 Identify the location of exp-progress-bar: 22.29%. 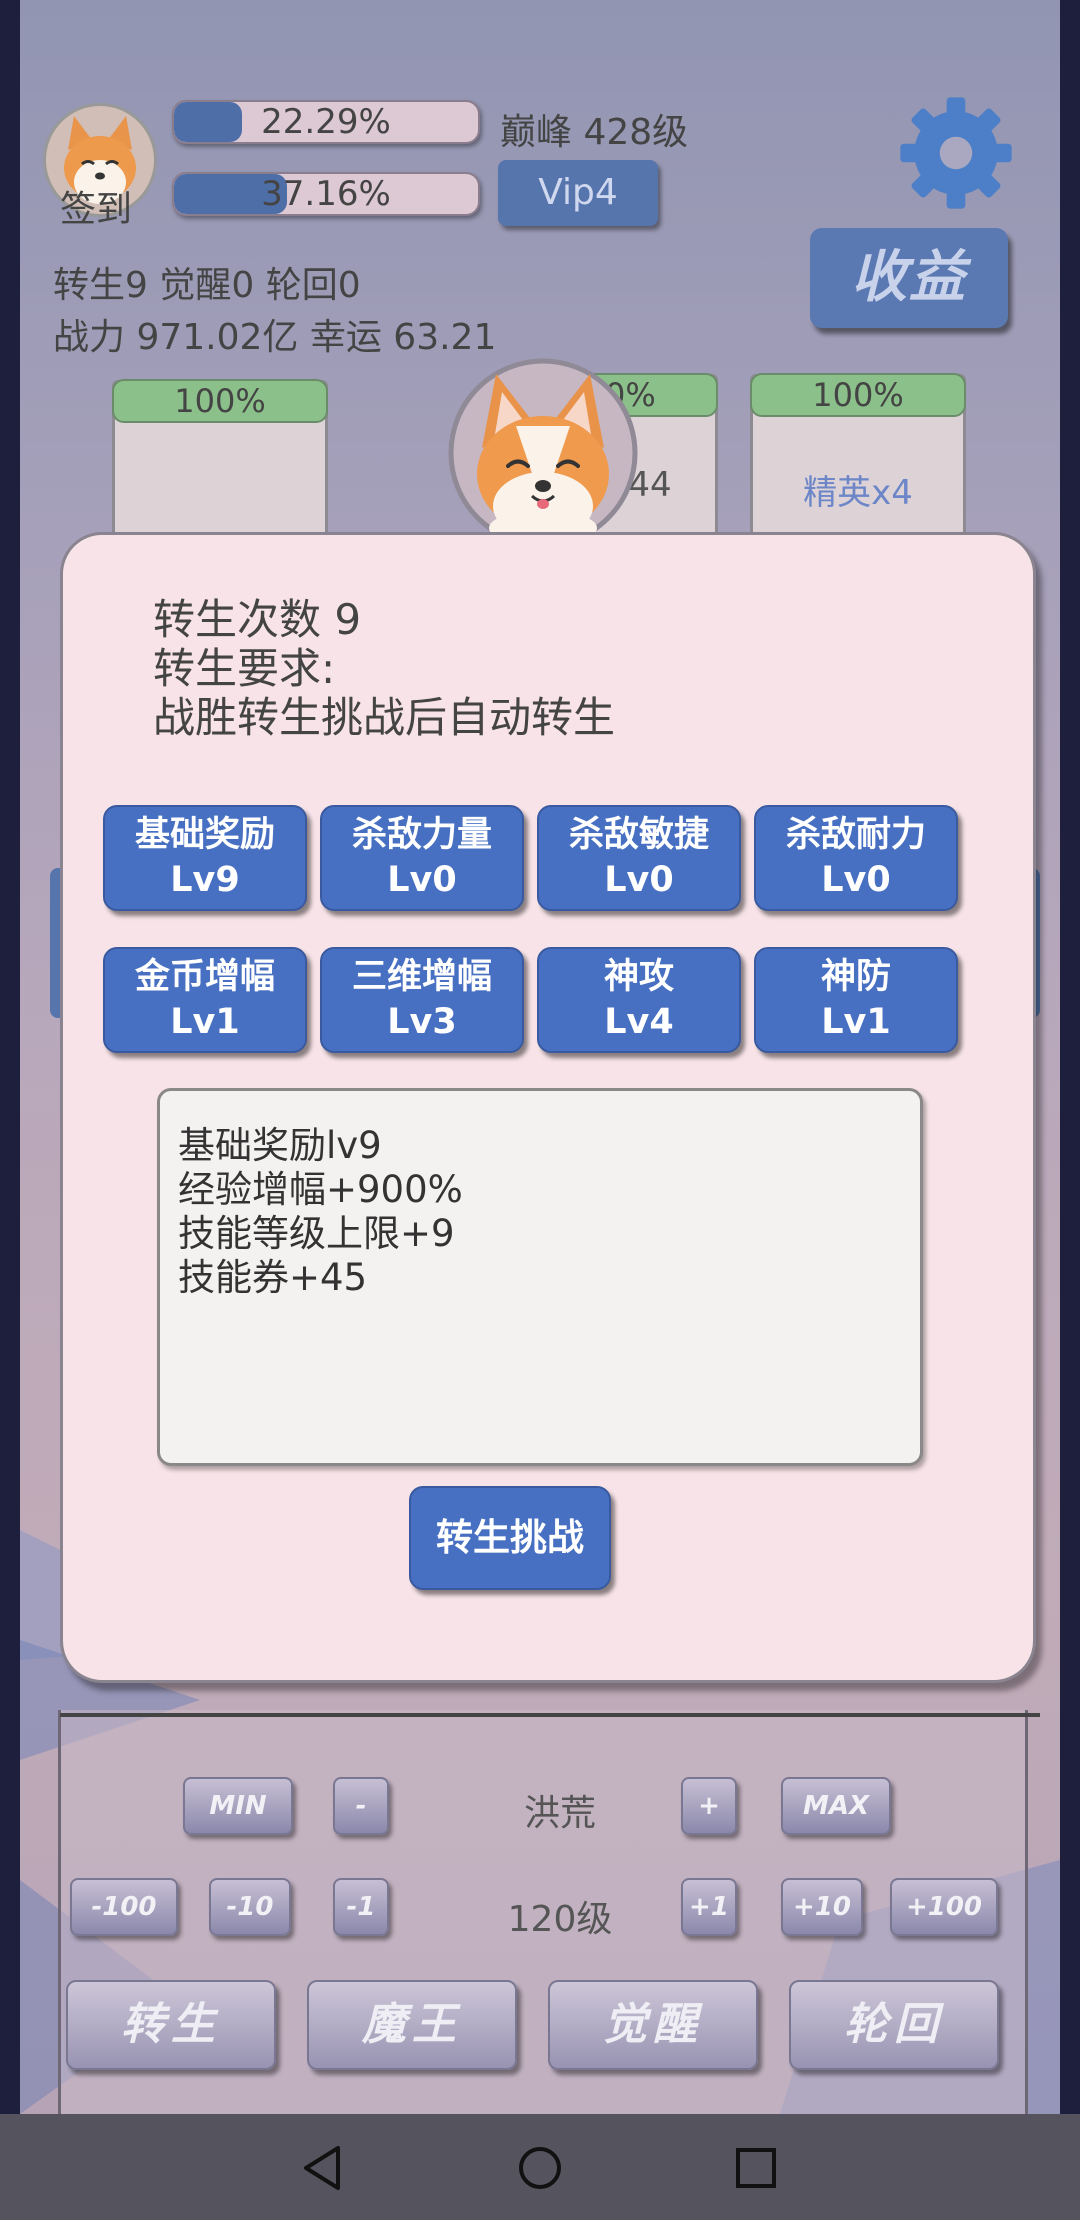
(326, 122).